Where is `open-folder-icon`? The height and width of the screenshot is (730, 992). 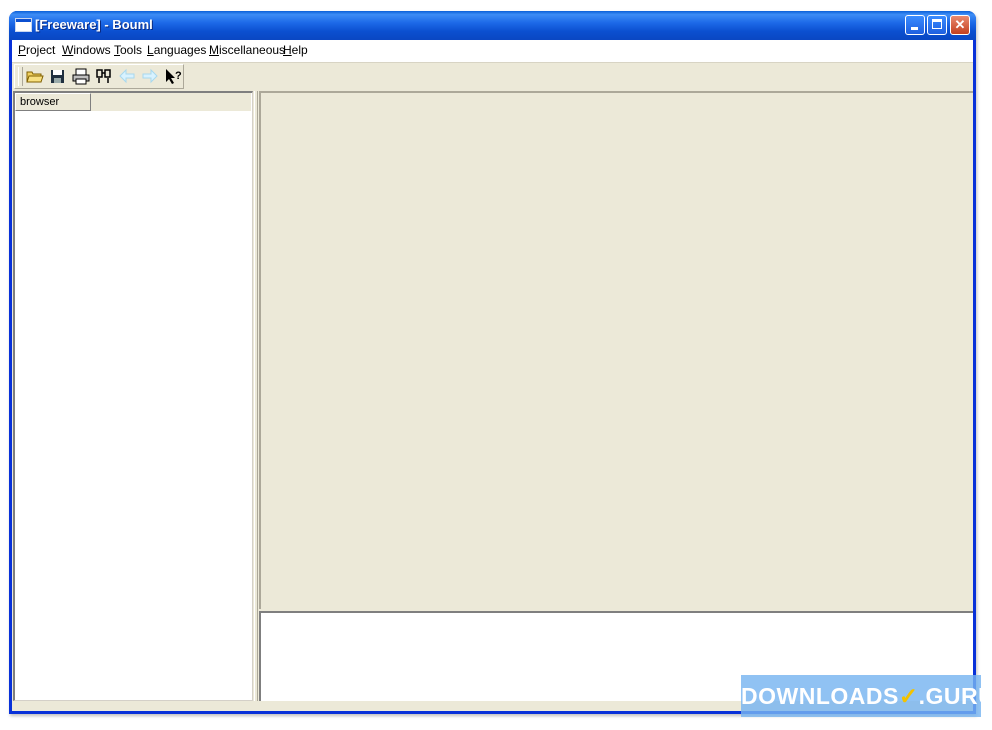 open-folder-icon is located at coordinates (35, 77).